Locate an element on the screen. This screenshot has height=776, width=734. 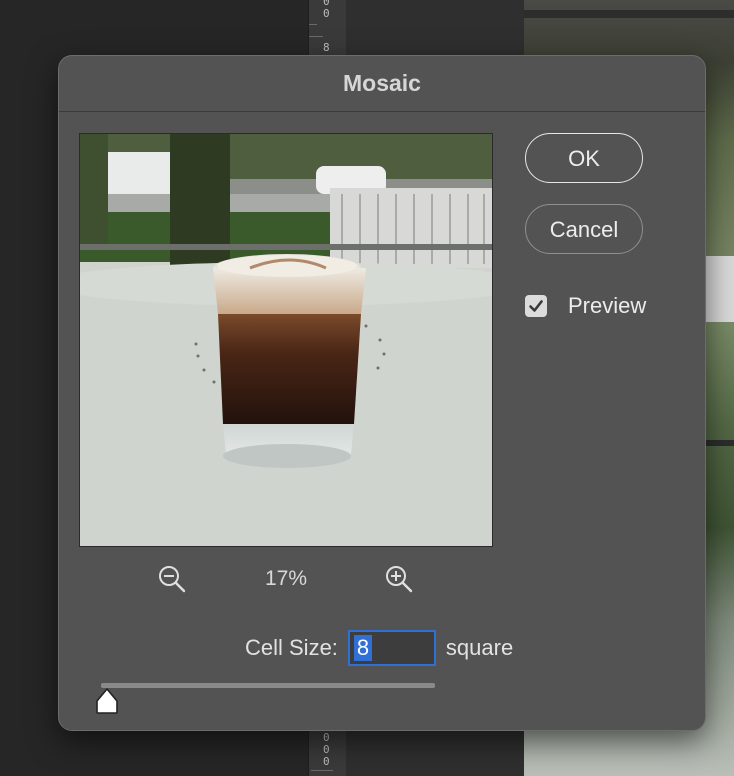
cell-size-row: Cell Size: 8 square is located at coordinates (379, 648).